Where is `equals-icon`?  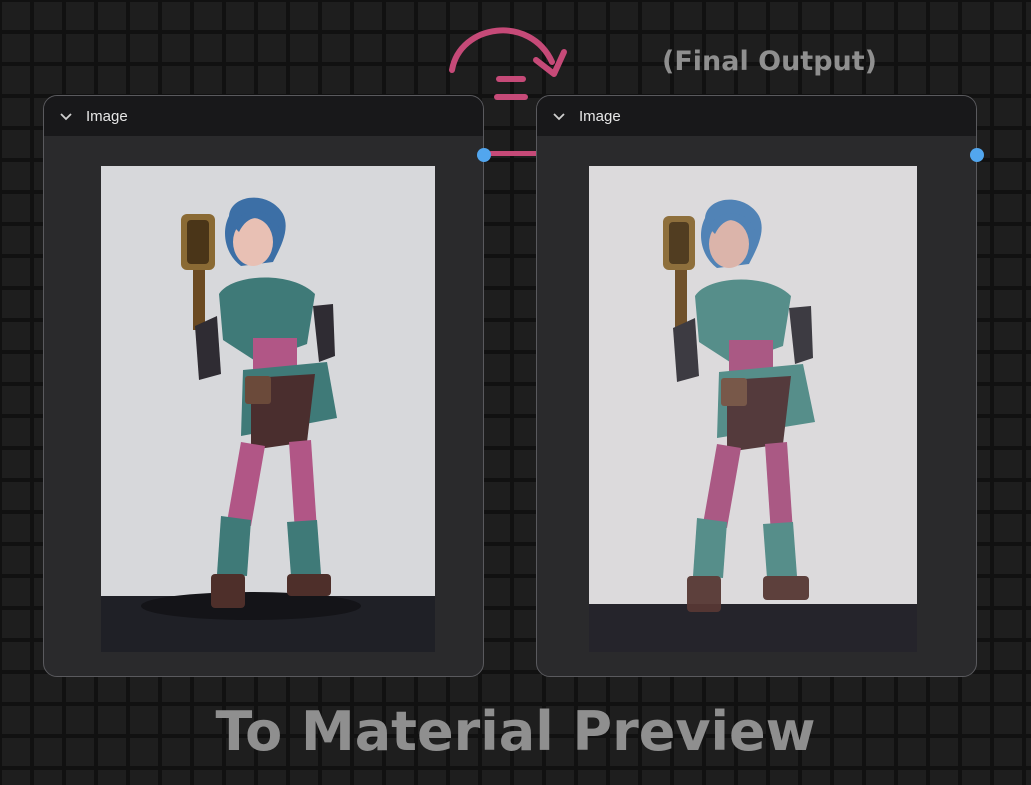 equals-icon is located at coordinates (511, 88).